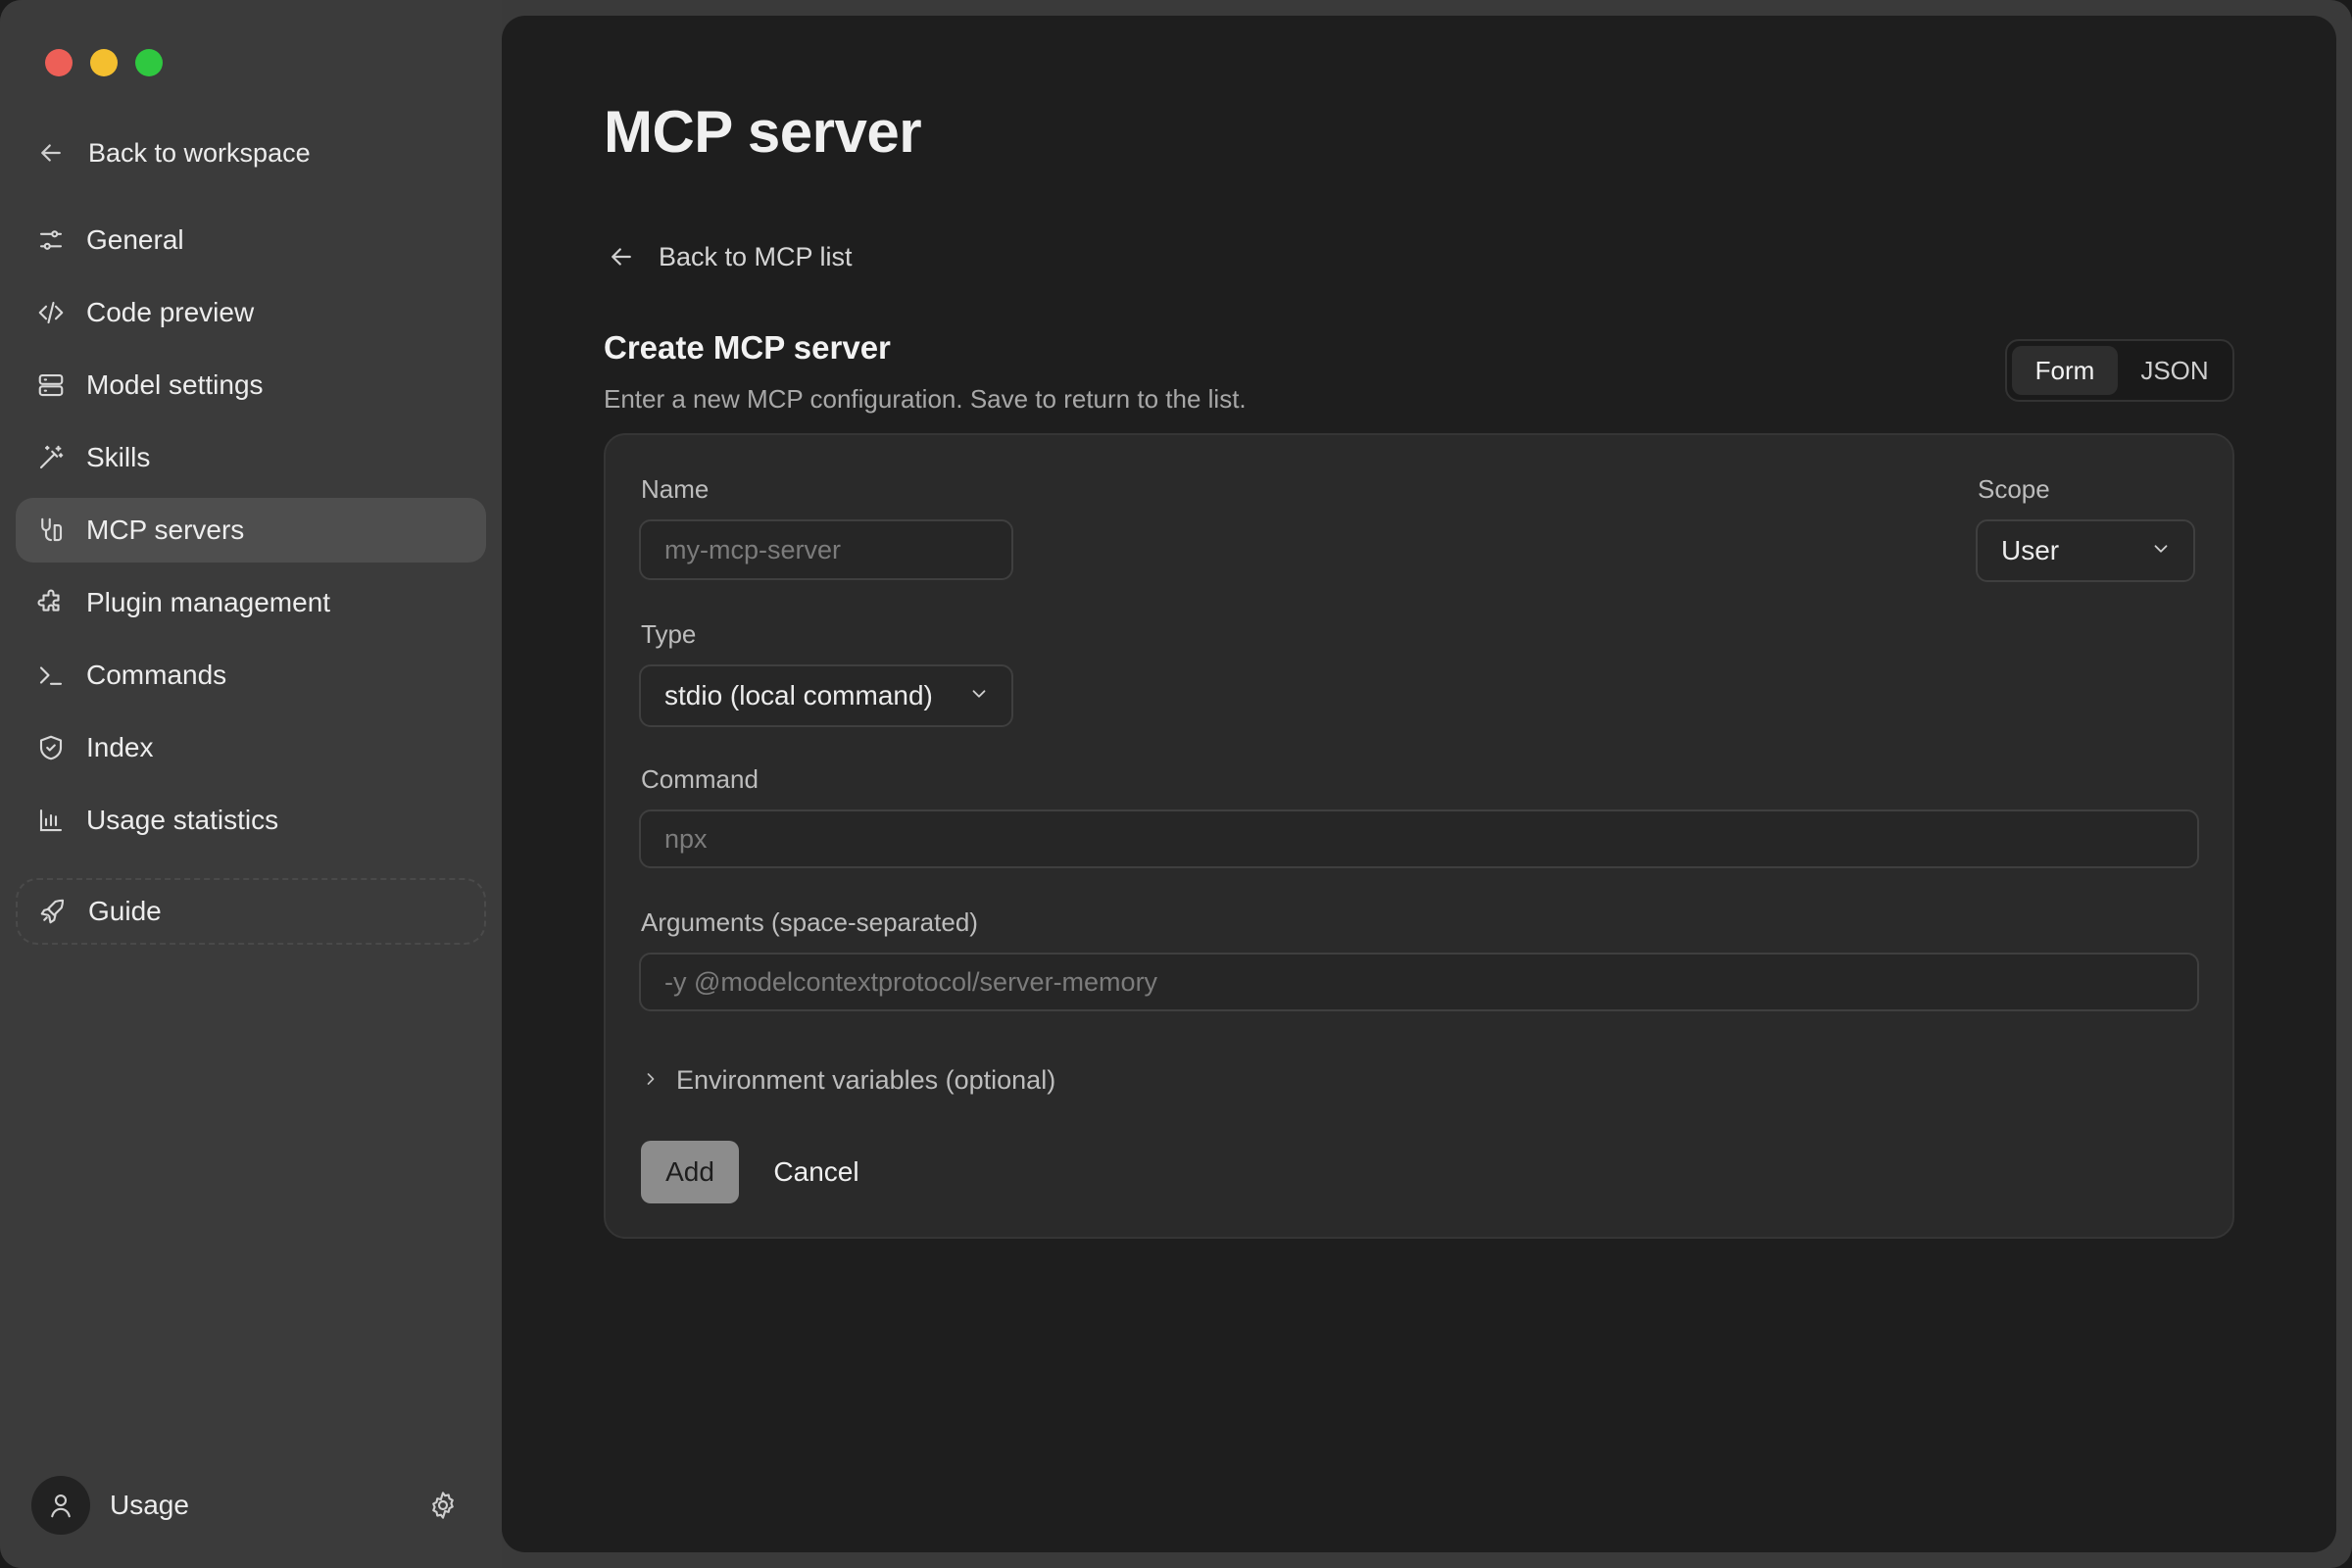 The image size is (2352, 1568). What do you see at coordinates (700, 779) in the screenshot?
I see `command-label: Command` at bounding box center [700, 779].